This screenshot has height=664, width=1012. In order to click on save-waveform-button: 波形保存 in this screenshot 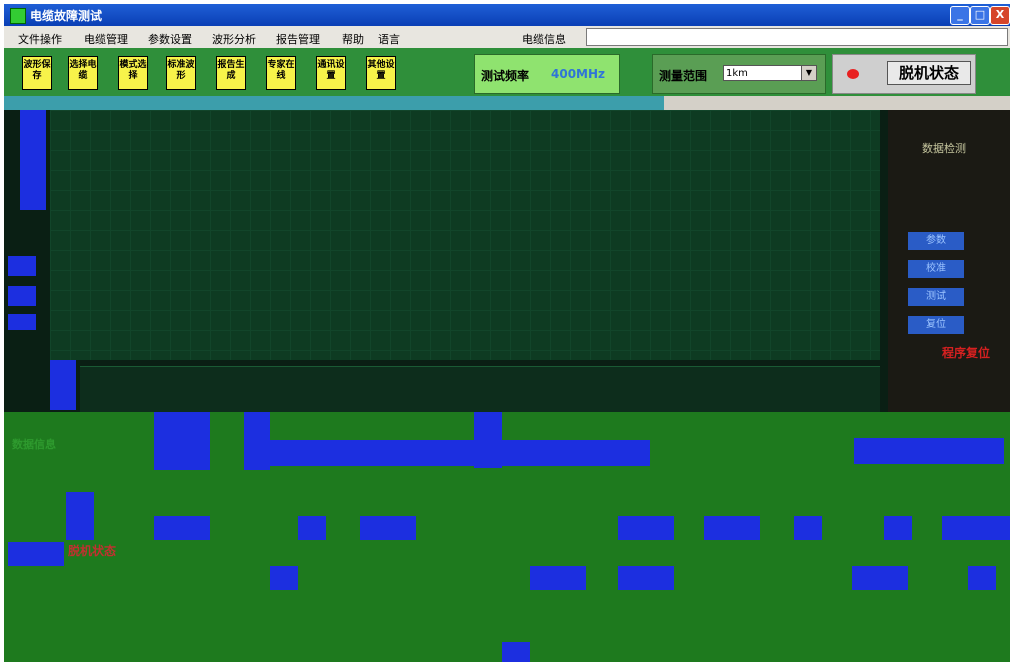, I will do `click(37, 73)`.